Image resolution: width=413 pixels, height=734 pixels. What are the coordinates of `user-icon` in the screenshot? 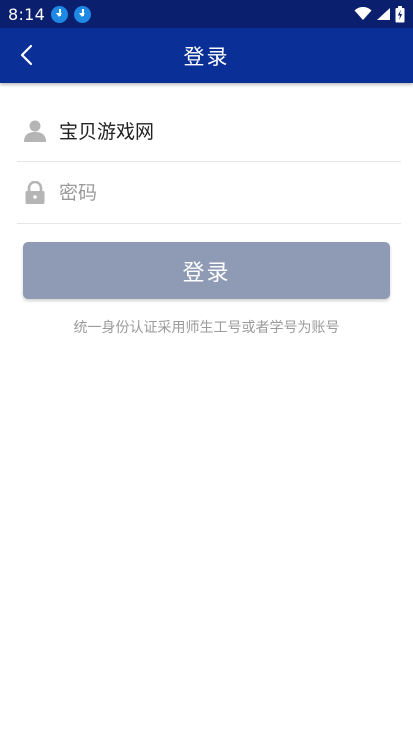 It's located at (35, 131).